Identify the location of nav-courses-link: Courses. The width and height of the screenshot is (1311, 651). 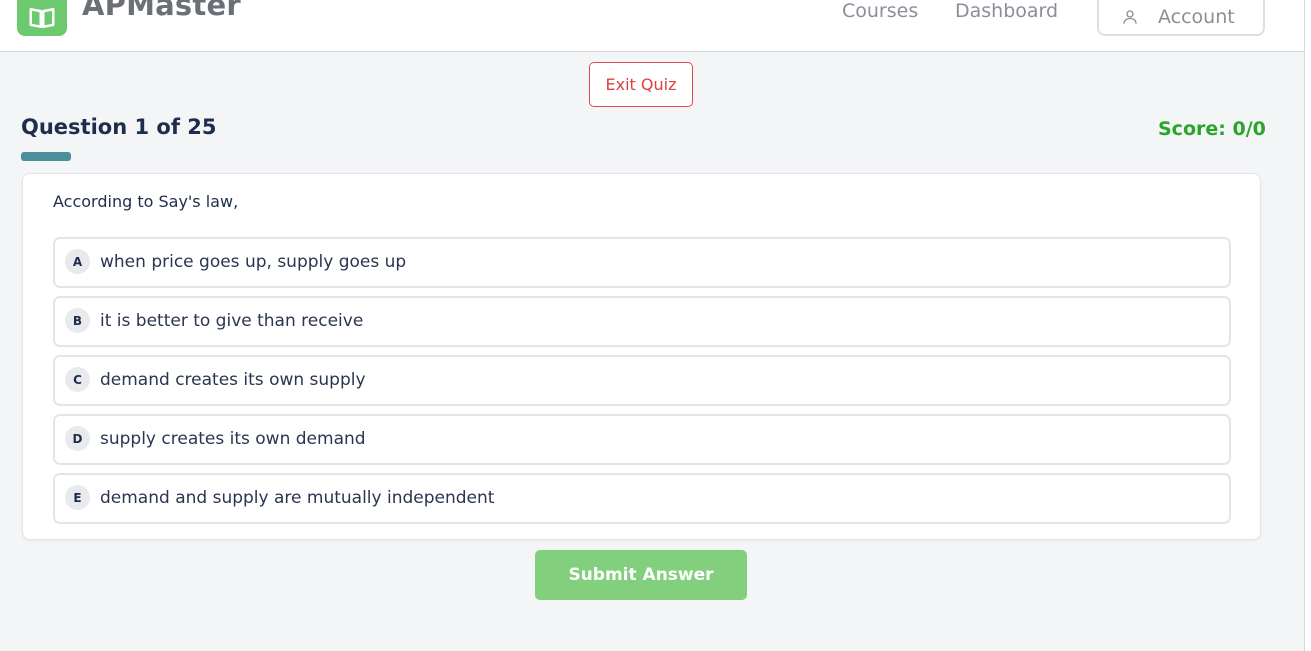
(880, 11).